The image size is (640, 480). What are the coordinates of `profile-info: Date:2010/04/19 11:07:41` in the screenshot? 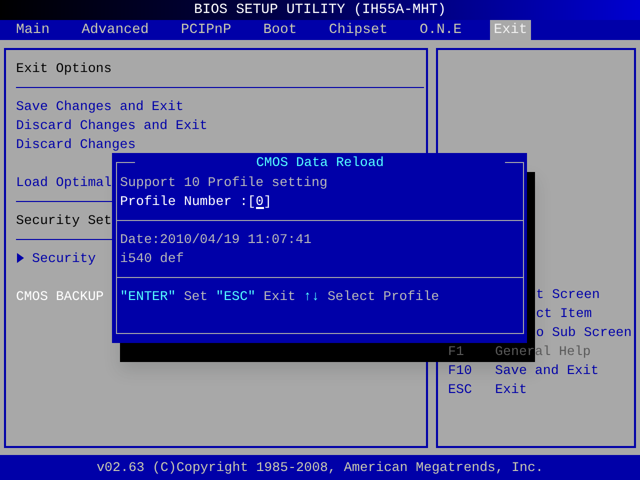 It's located at (216, 240).